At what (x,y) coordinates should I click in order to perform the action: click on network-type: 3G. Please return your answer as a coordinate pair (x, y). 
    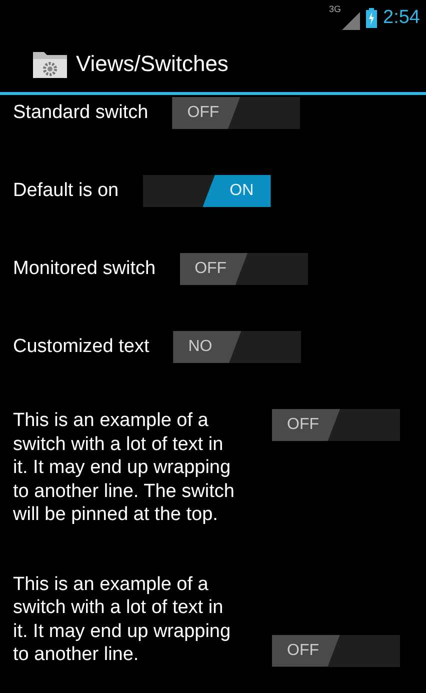
    Looking at the image, I should click on (335, 9).